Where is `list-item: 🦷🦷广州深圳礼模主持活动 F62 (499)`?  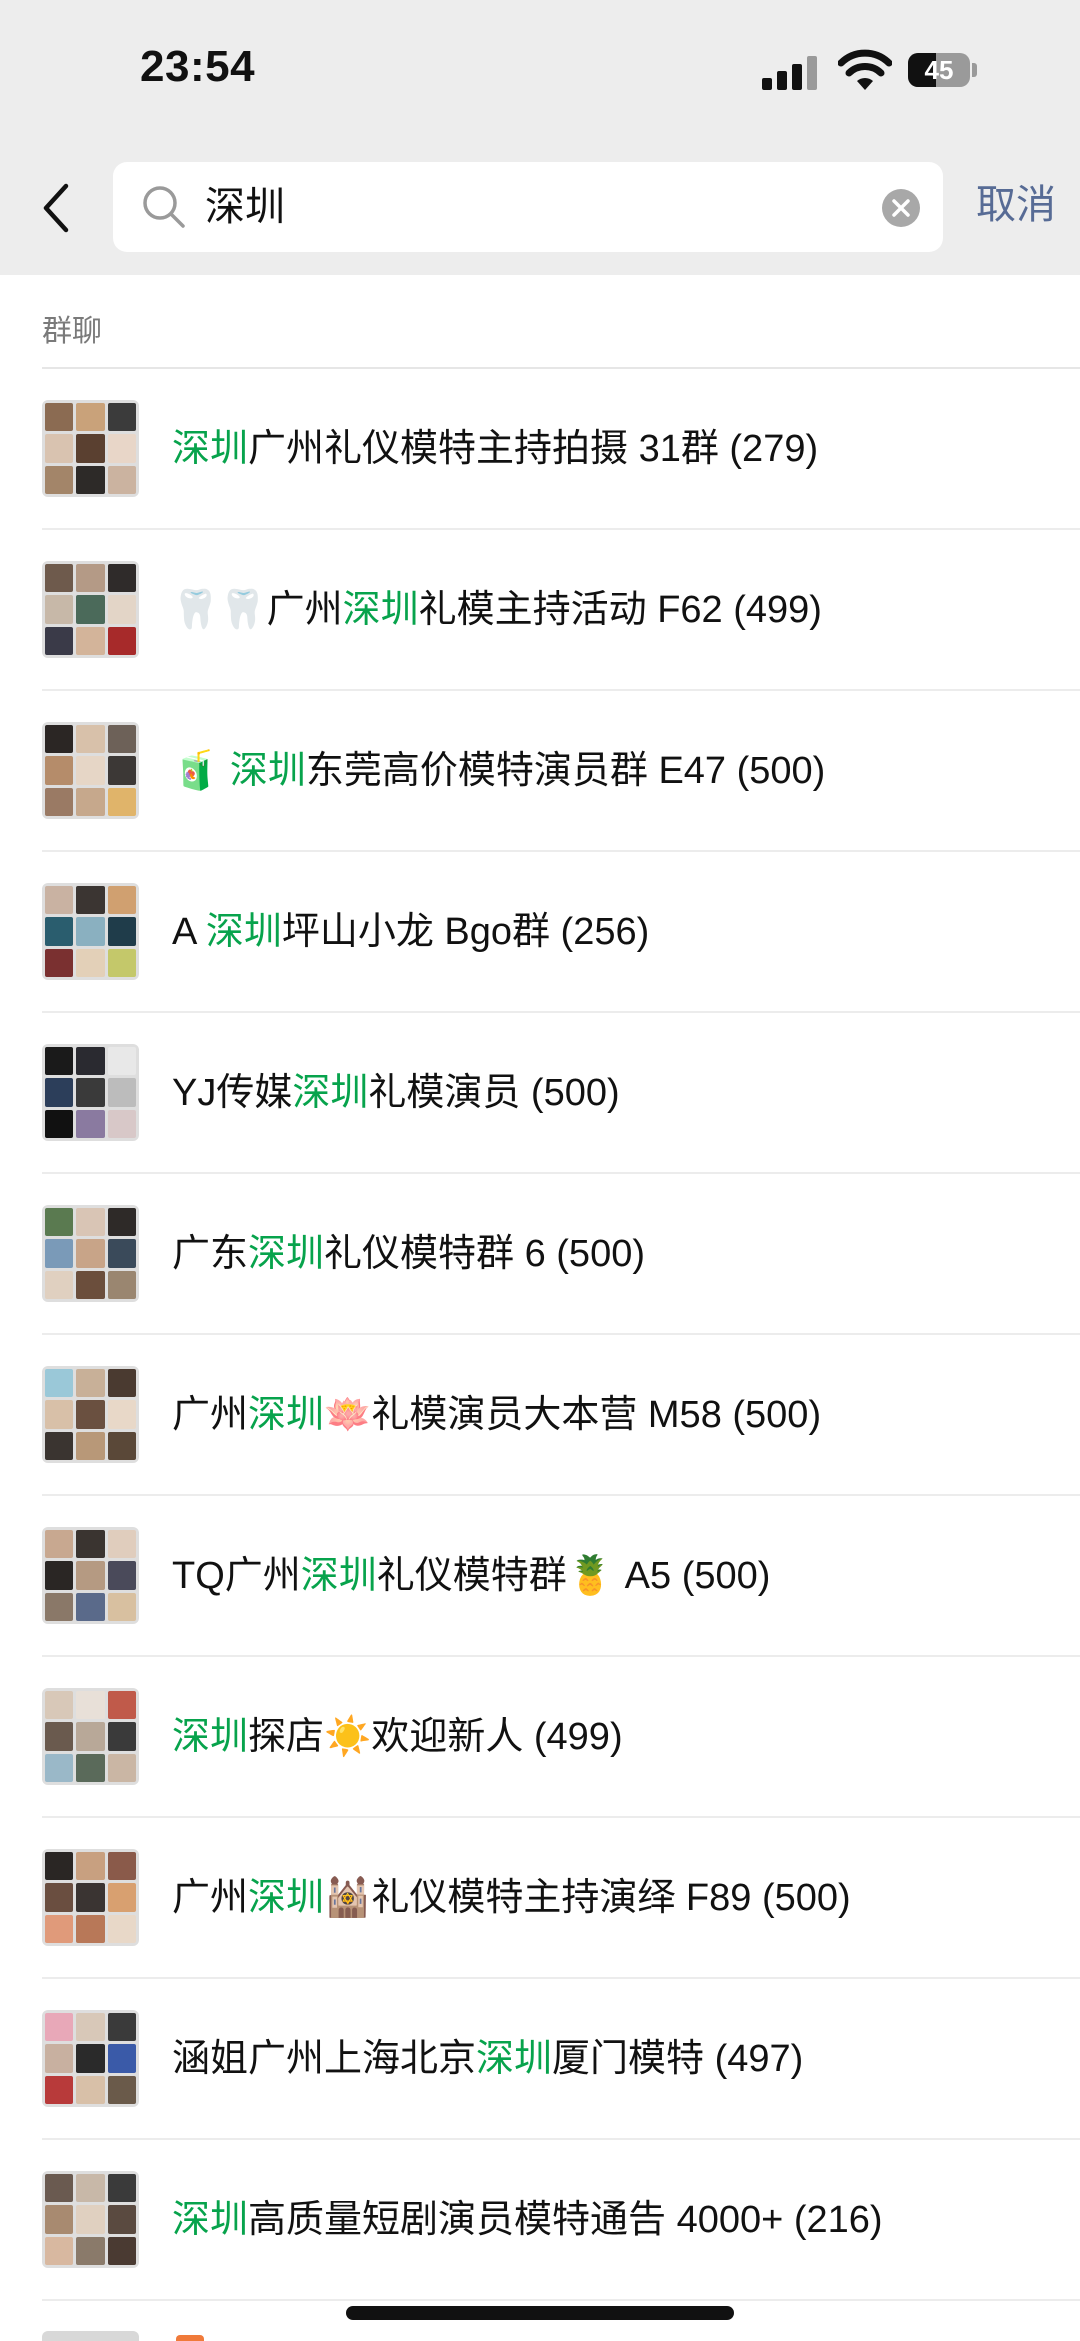
list-item: 🦷🦷广州深圳礼模主持活动 F62 (499) is located at coordinates (540, 610).